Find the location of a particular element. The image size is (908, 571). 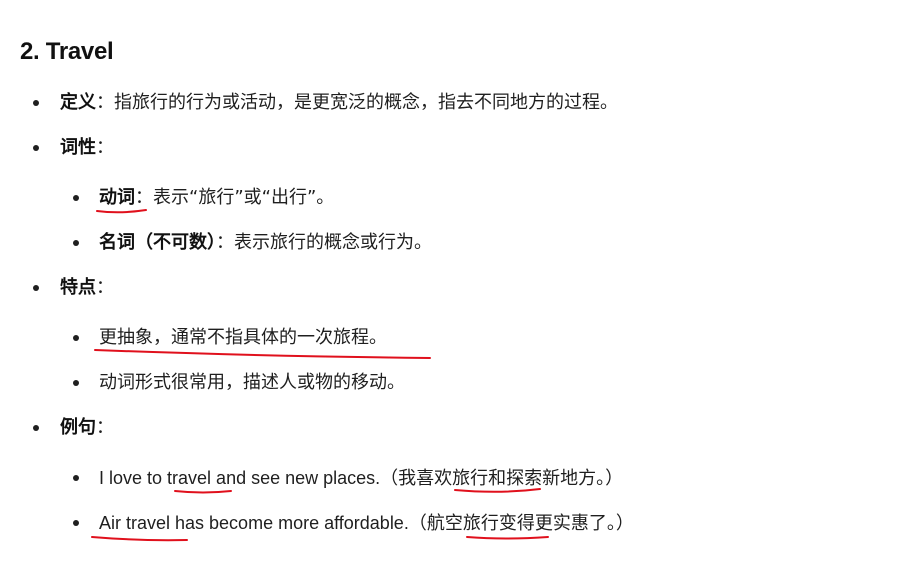

item-label: 例句 is located at coordinates (78, 427).